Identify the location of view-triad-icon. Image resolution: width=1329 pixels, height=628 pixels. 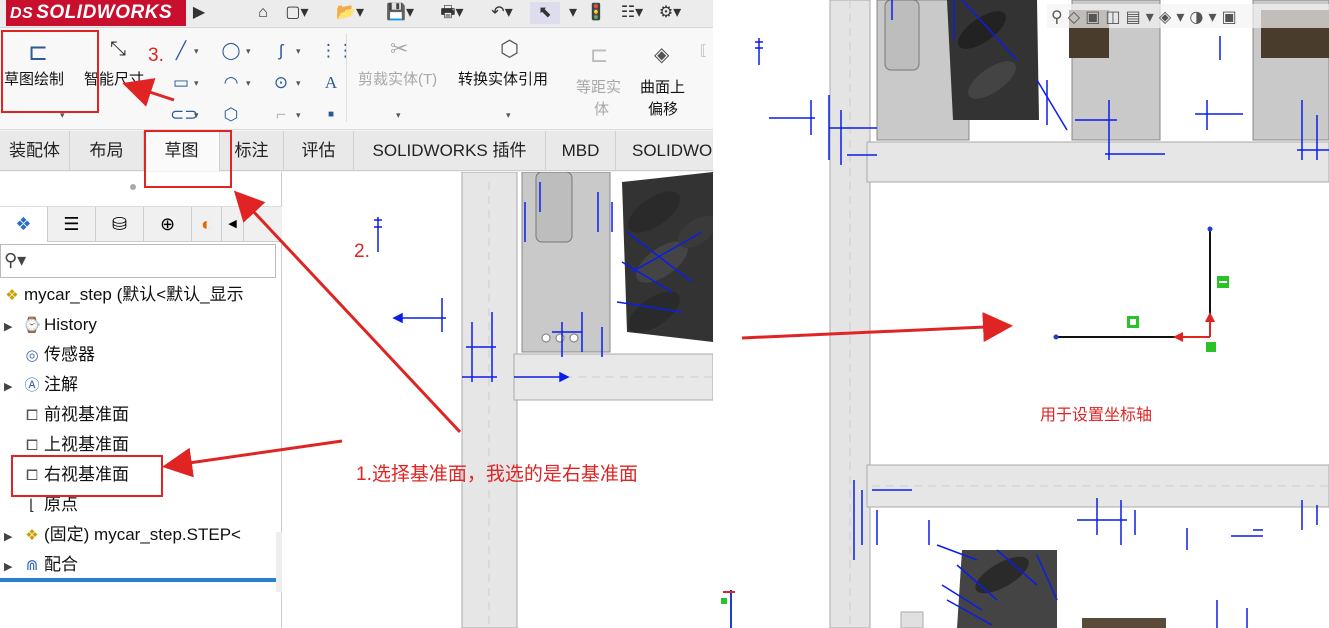
(728, 609).